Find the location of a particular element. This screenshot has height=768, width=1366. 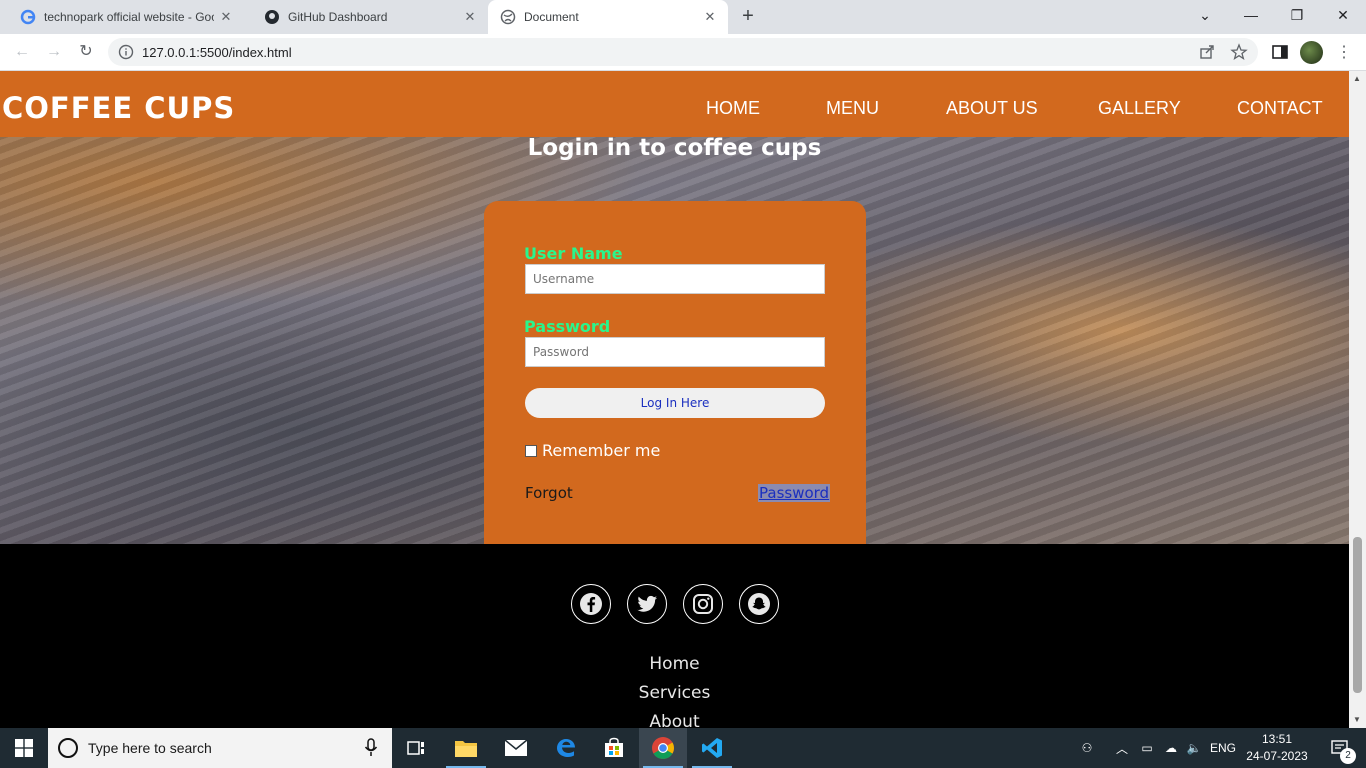

task-view-icon is located at coordinates (416, 748).